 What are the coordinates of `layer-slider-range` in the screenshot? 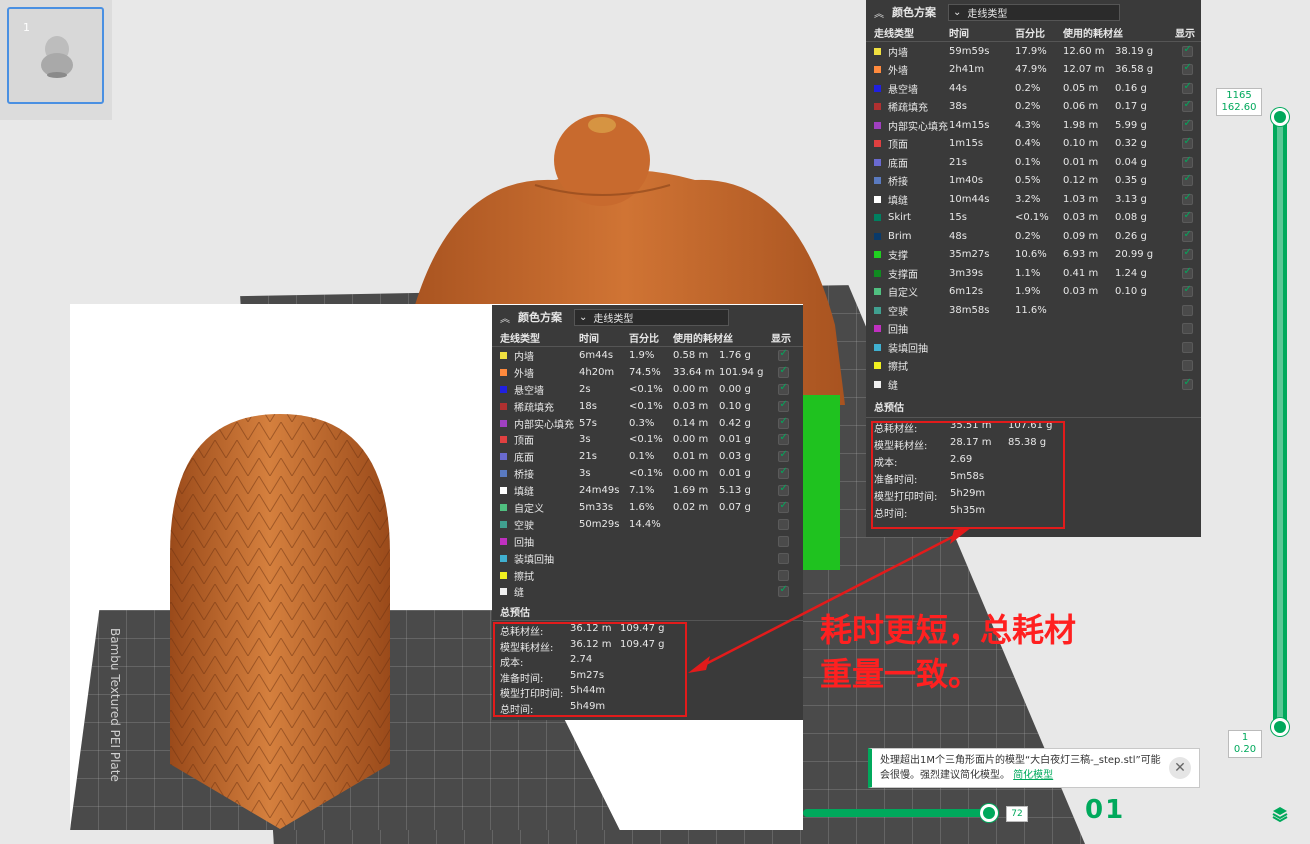 It's located at (1280, 421).